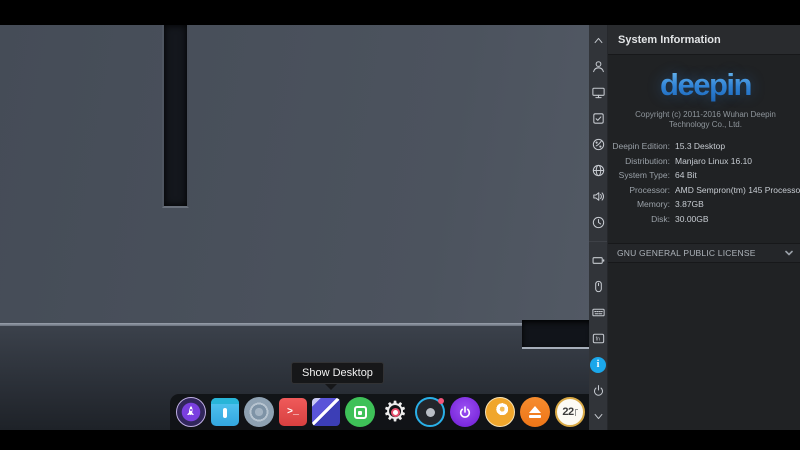  What do you see at coordinates (598, 260) in the screenshot?
I see `power-management-icon` at bounding box center [598, 260].